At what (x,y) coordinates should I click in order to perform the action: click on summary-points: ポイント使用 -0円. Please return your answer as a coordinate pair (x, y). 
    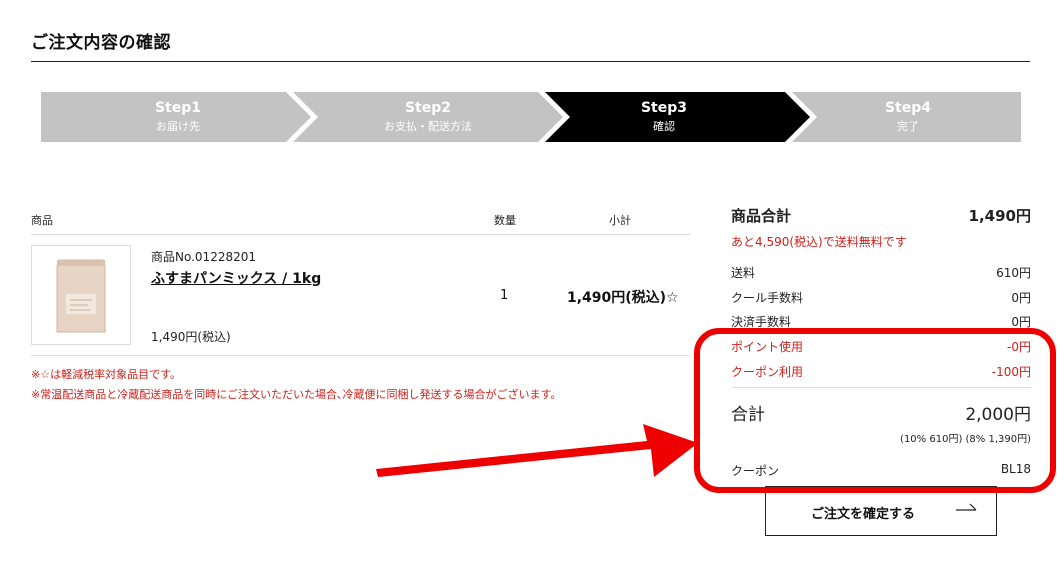
    Looking at the image, I should click on (881, 346).